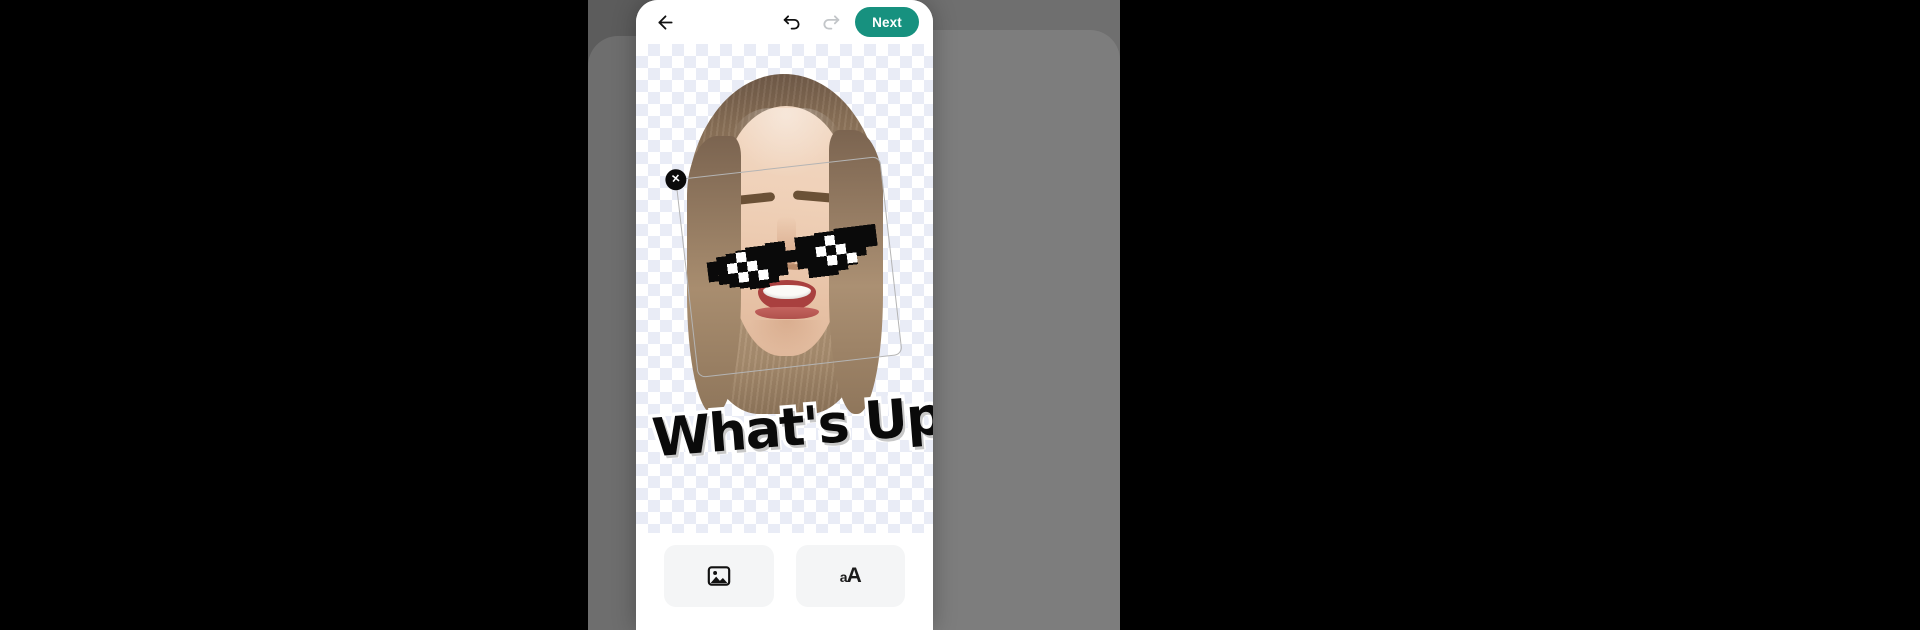 Image resolution: width=1920 pixels, height=630 pixels. What do you see at coordinates (887, 22) in the screenshot?
I see `next-button: Next` at bounding box center [887, 22].